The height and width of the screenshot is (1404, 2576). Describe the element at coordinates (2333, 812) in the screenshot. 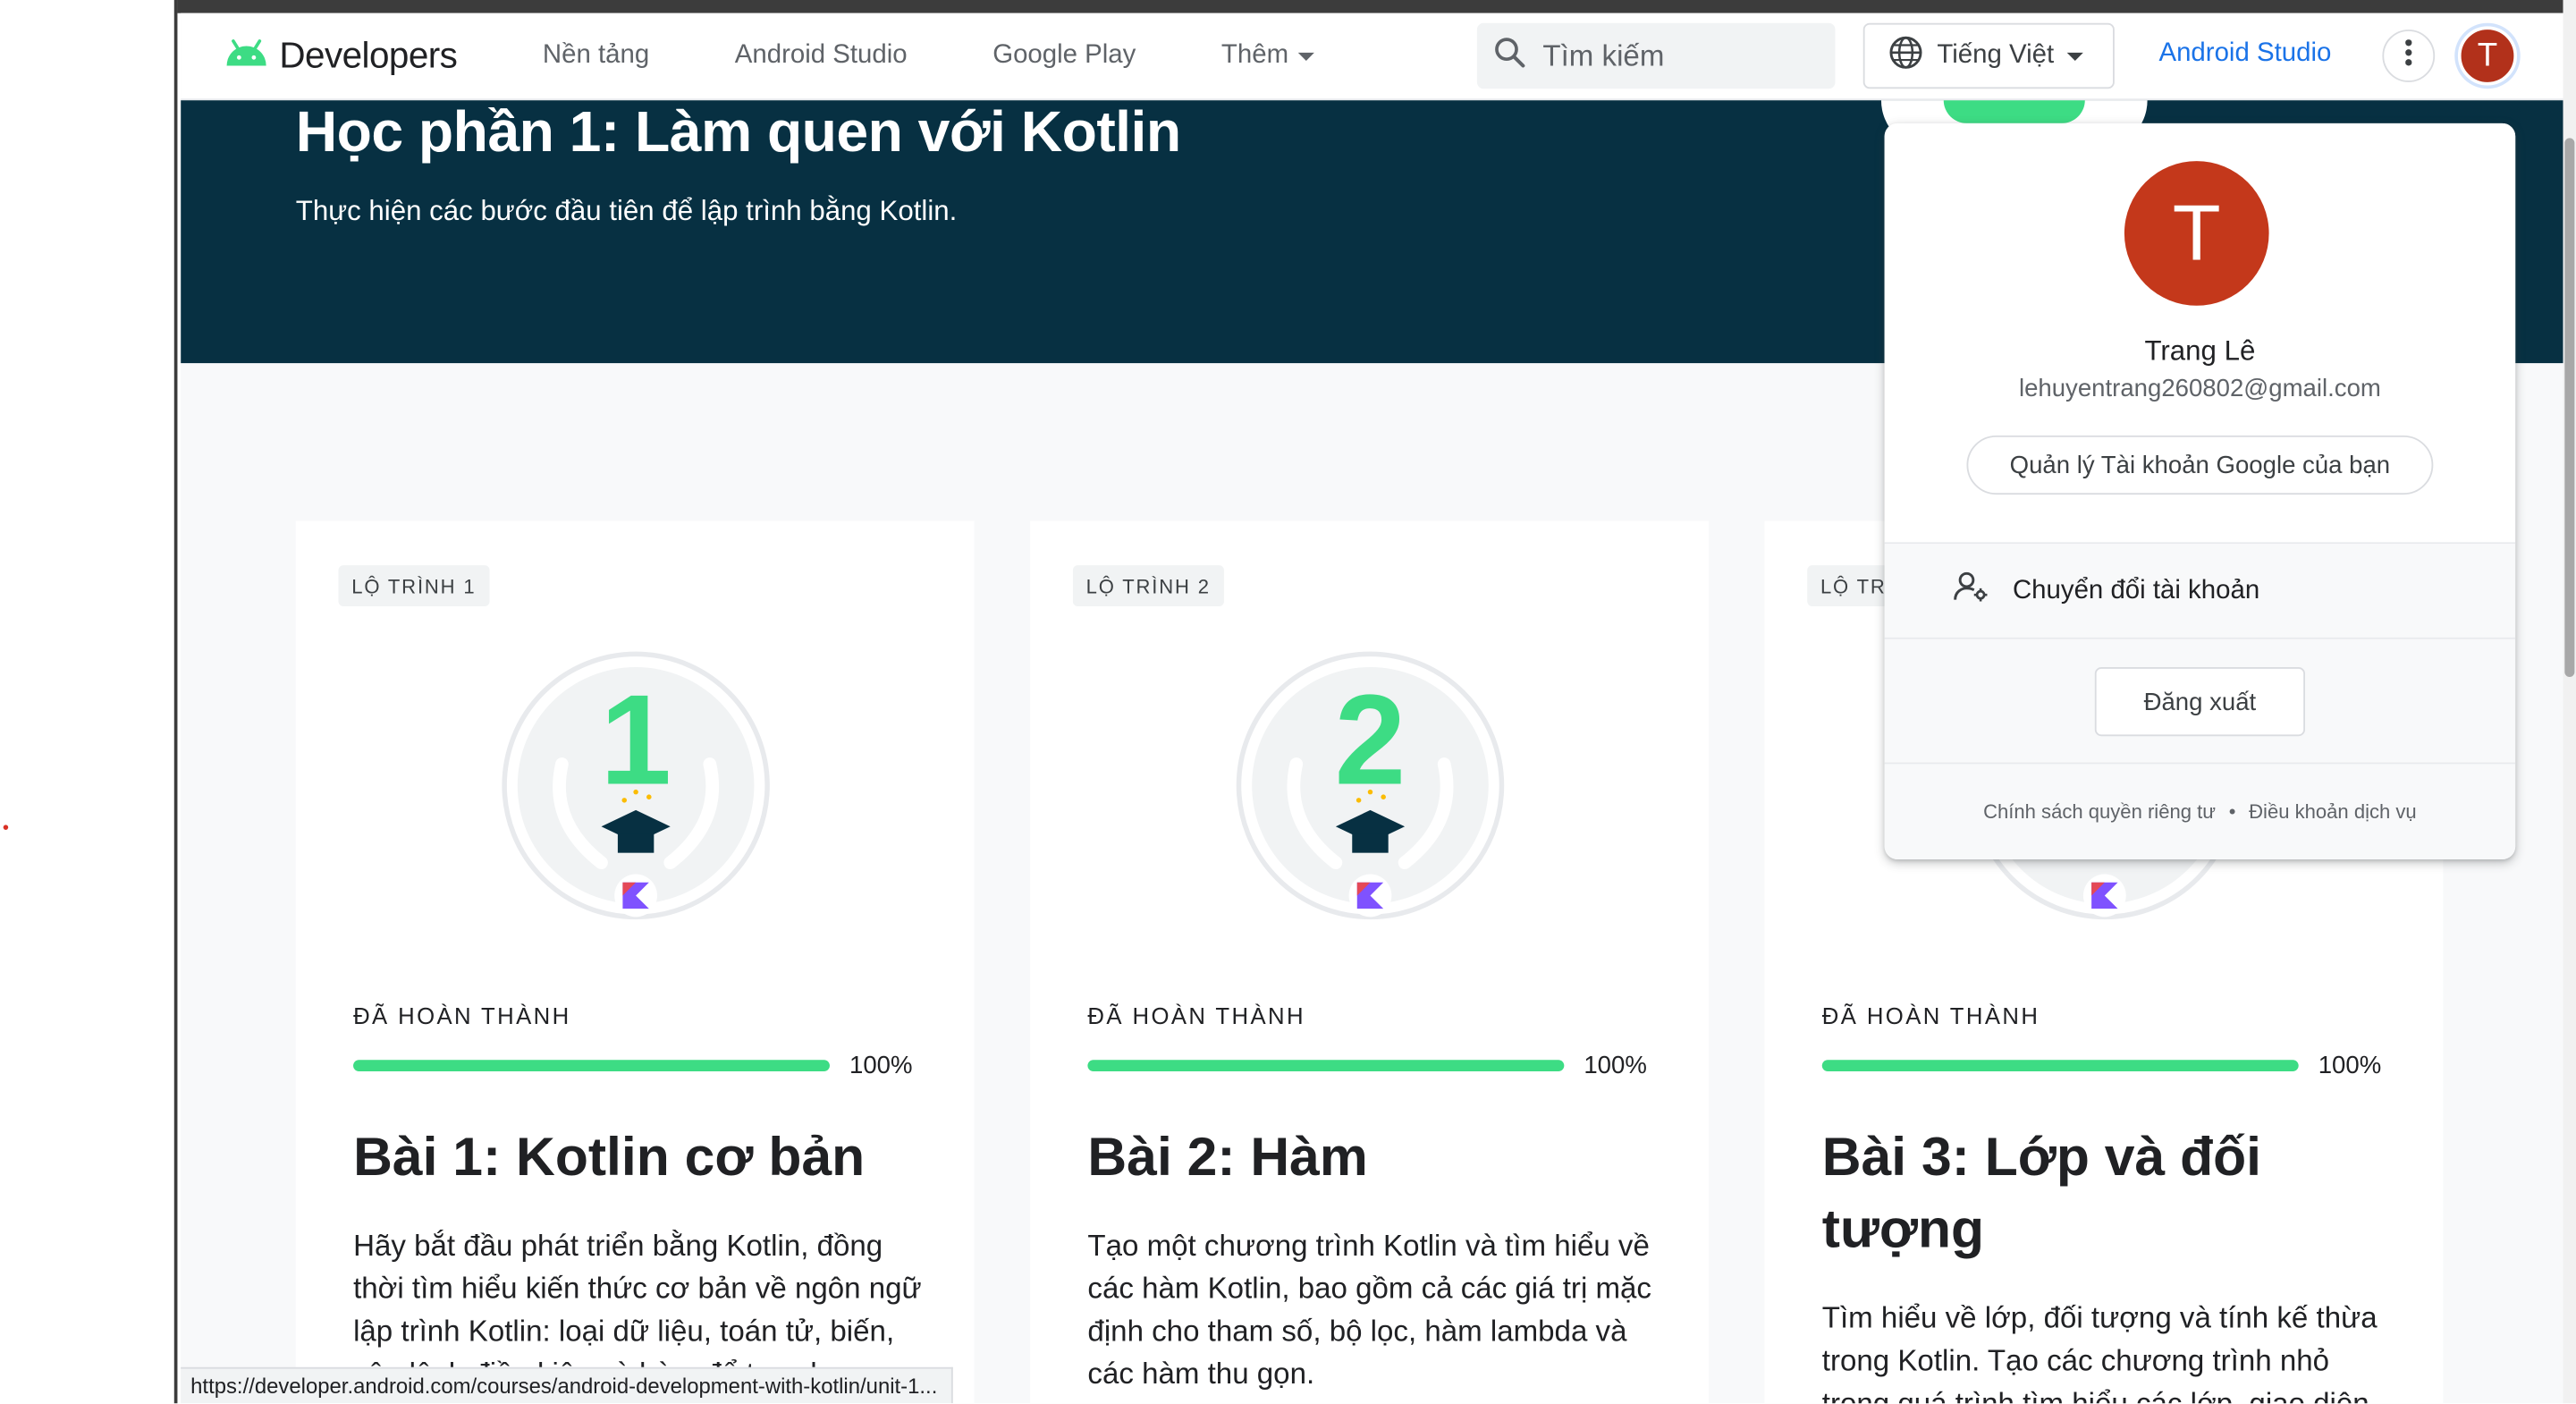

I see `terms-of-service-link: Điều khoản dịch vụ` at that location.